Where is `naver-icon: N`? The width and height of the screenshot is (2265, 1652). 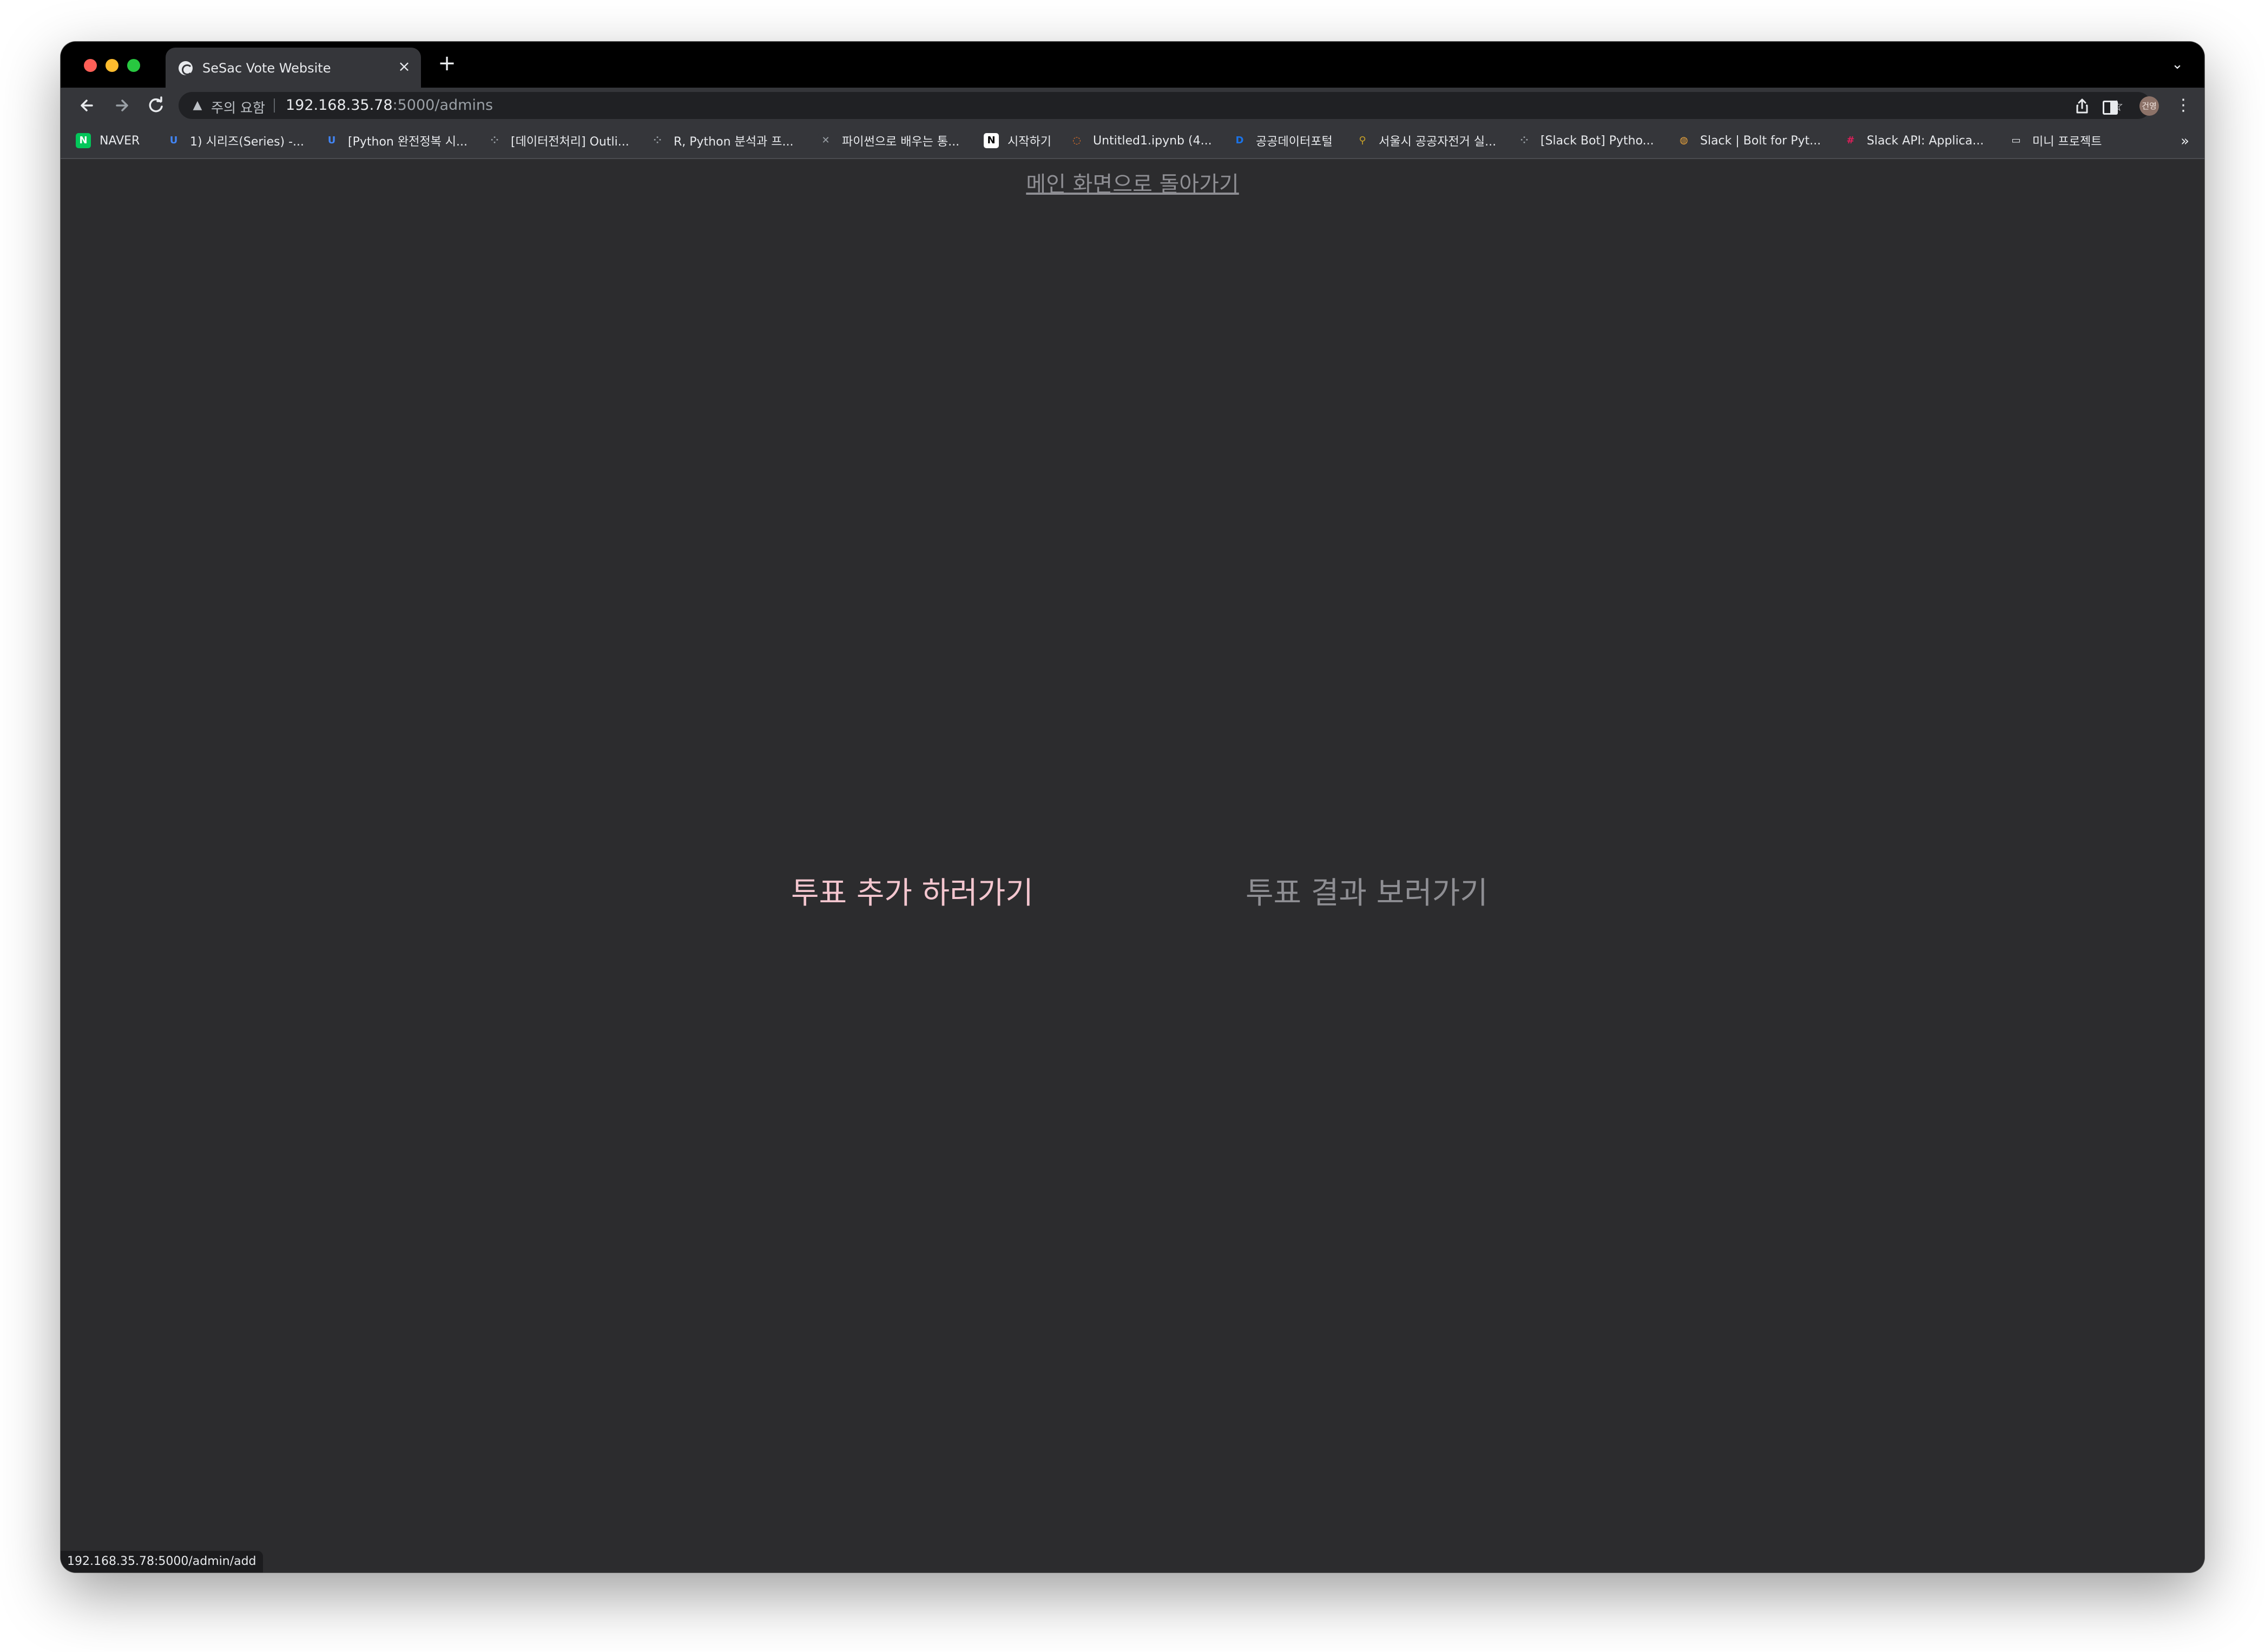 naver-icon: N is located at coordinates (83, 141).